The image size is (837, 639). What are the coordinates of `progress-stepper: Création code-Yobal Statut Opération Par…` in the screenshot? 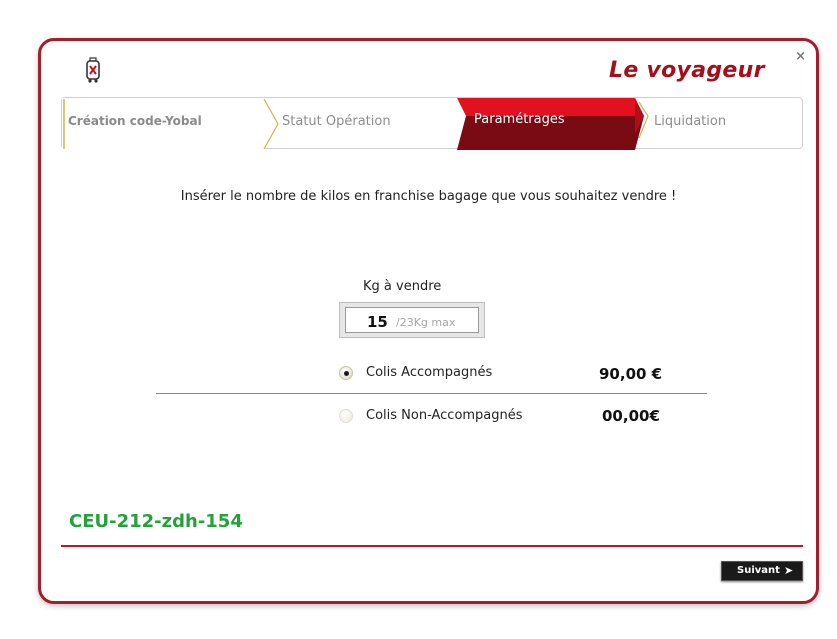 It's located at (432, 123).